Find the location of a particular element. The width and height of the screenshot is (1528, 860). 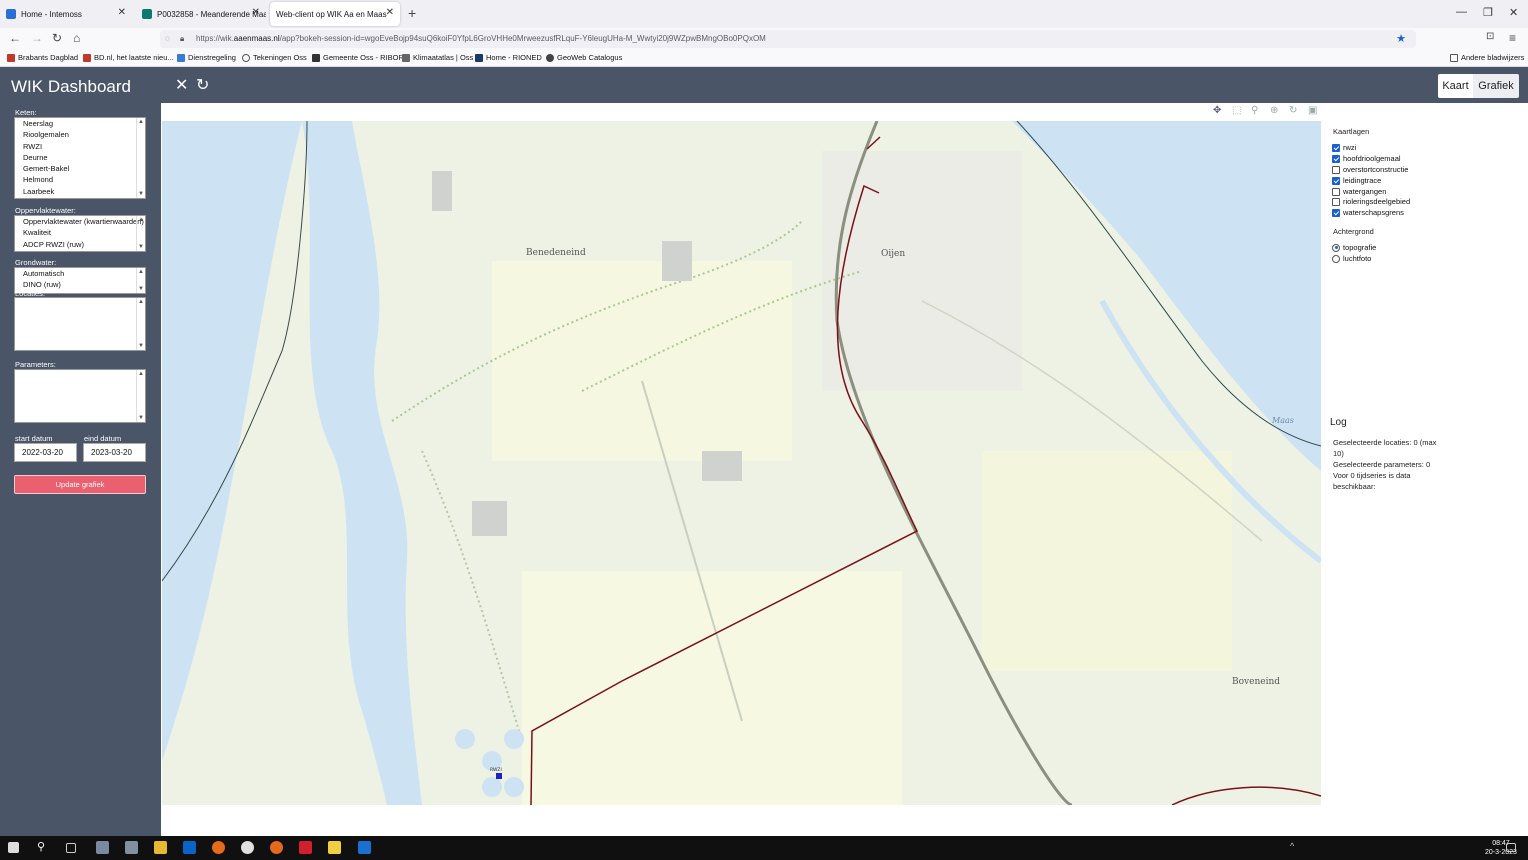

pan-icon: ✥ is located at coordinates (1218, 111).